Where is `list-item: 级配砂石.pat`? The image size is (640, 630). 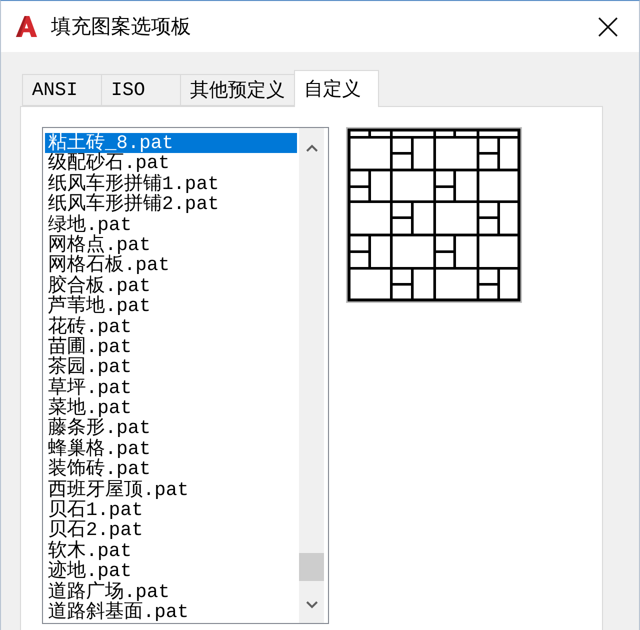
list-item: 级配砂石.pat is located at coordinates (171, 163).